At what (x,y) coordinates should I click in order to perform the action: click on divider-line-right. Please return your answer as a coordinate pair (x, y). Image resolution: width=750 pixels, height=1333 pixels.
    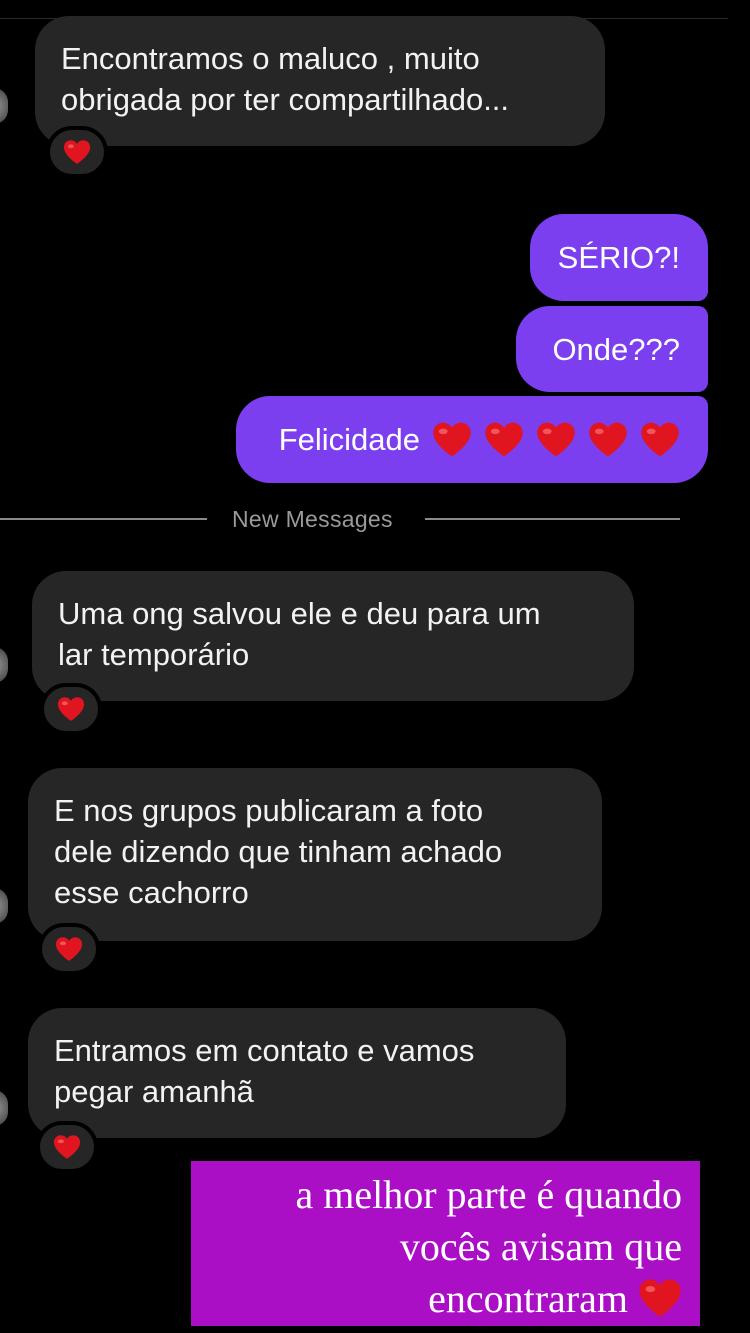
    Looking at the image, I should click on (552, 519).